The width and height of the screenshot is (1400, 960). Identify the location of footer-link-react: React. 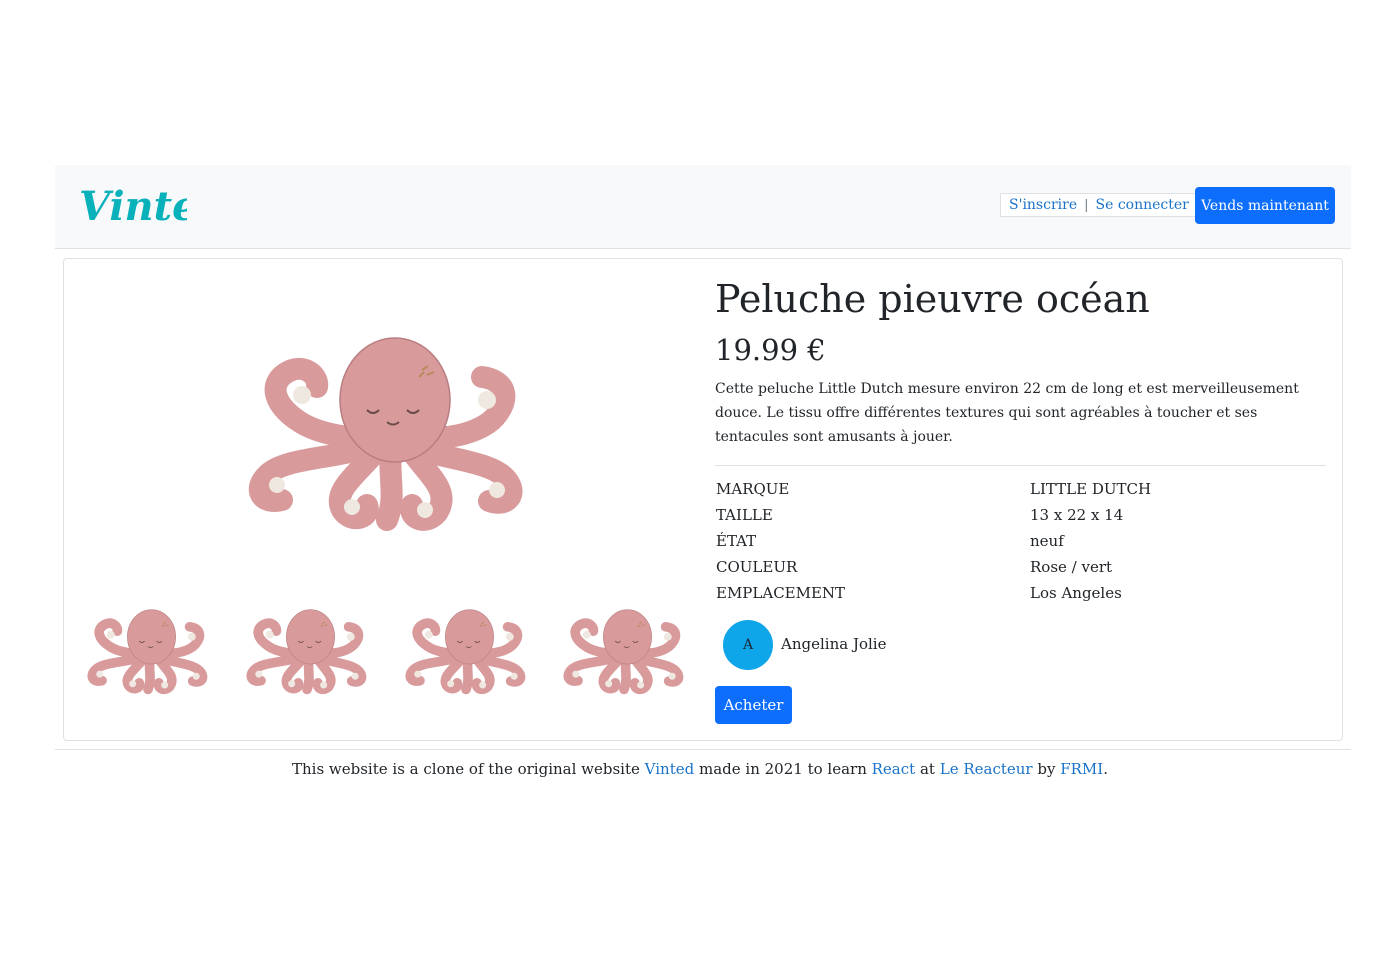
(894, 769).